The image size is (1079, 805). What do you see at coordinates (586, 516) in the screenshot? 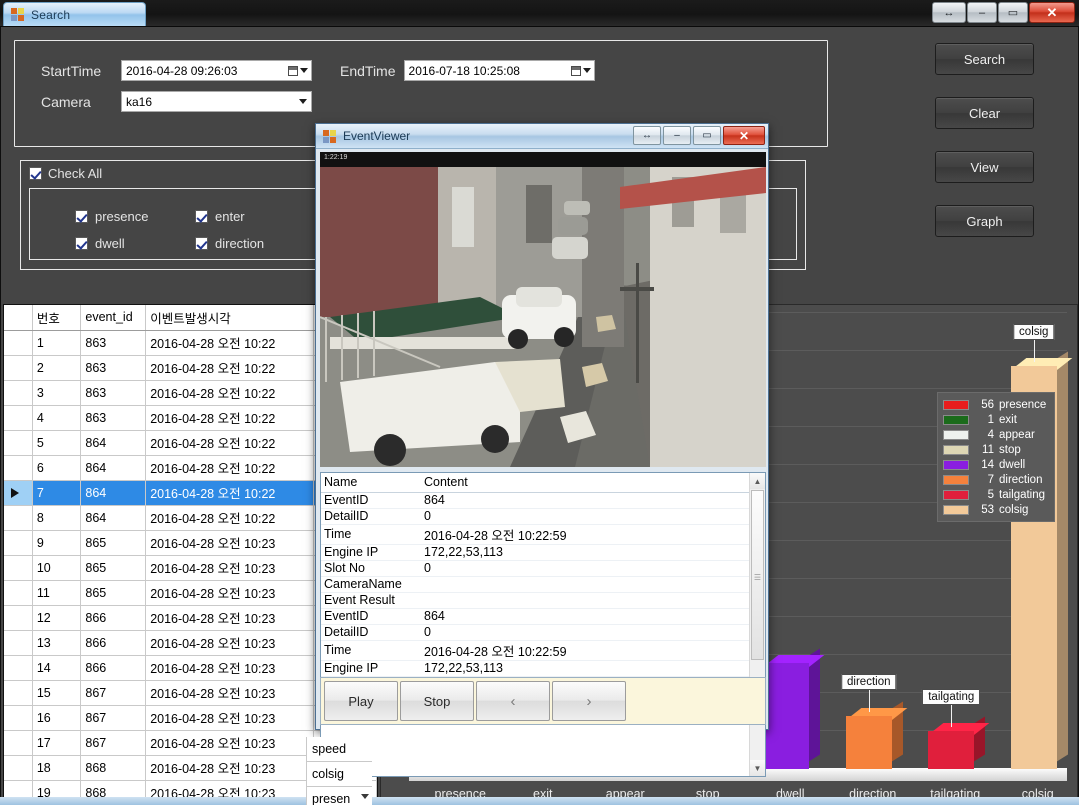
I see `detail-cell-content: 0` at bounding box center [586, 516].